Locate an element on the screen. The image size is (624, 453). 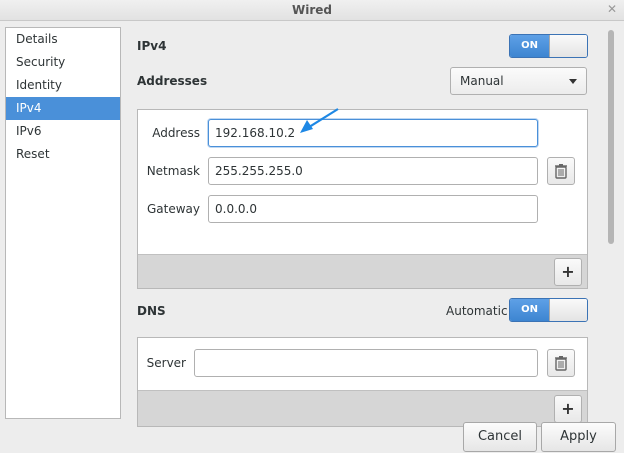
sidebar-item-security: Security is located at coordinates (63, 62).